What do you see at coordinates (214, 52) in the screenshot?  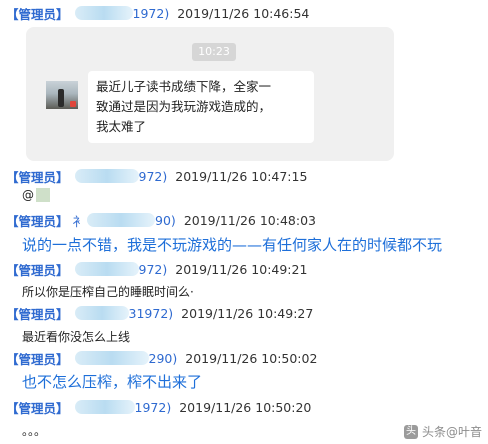 I see `quoted-time: 10:23` at bounding box center [214, 52].